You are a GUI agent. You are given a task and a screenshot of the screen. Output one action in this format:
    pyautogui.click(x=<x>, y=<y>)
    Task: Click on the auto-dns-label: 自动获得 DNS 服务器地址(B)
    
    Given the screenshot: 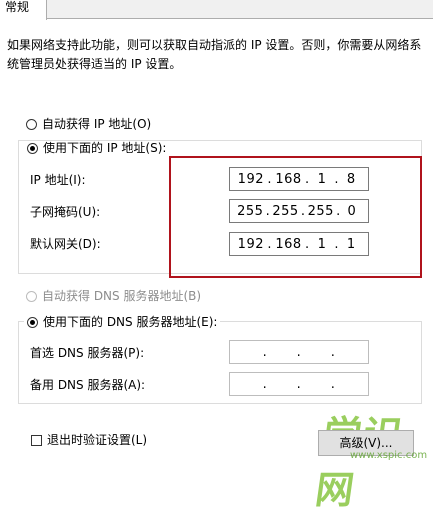 What is the action you would take?
    pyautogui.click(x=122, y=296)
    